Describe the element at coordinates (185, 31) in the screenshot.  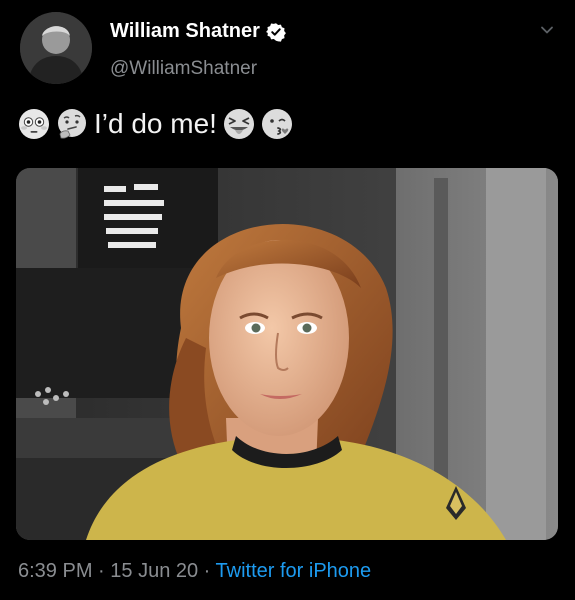
I see `author-display-name: William Shatner` at that location.